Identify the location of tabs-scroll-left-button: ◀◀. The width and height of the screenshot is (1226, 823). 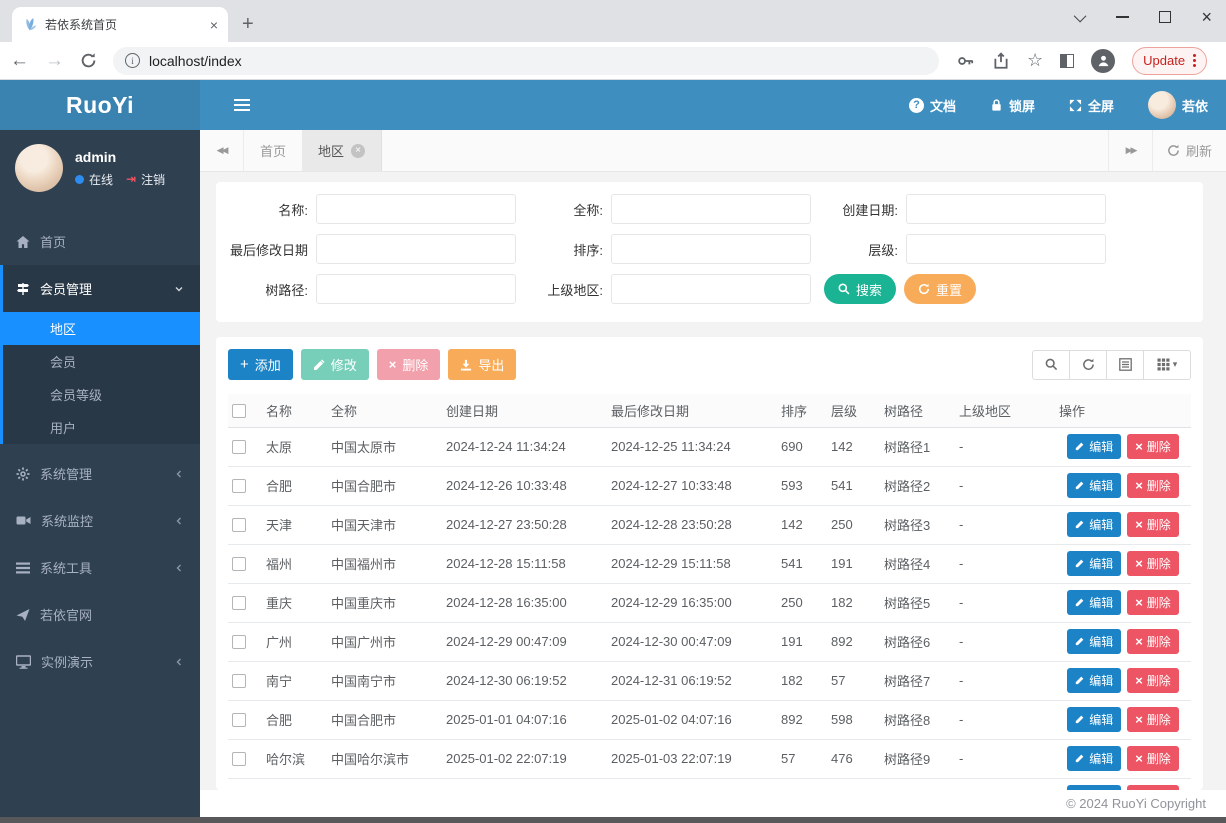
(222, 150).